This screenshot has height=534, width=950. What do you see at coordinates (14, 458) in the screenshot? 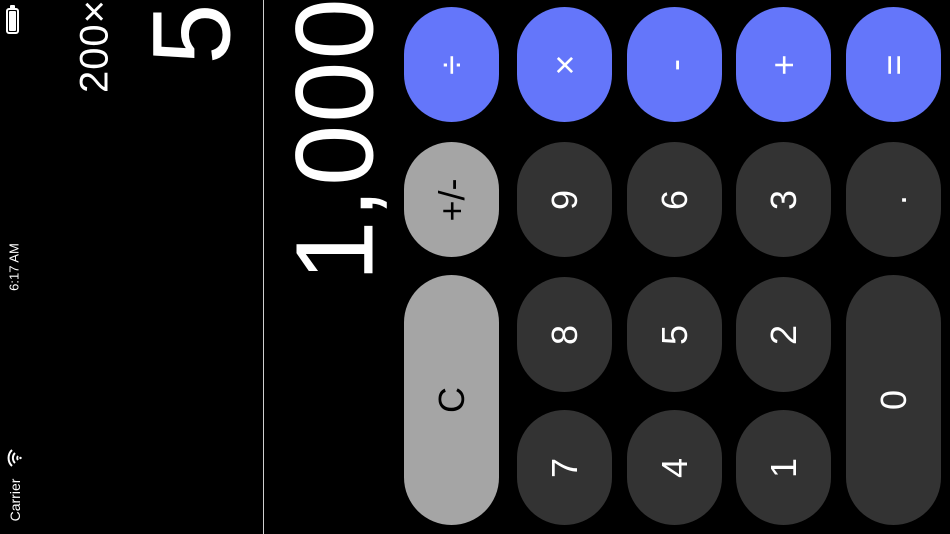
I see `wifi-icon` at bounding box center [14, 458].